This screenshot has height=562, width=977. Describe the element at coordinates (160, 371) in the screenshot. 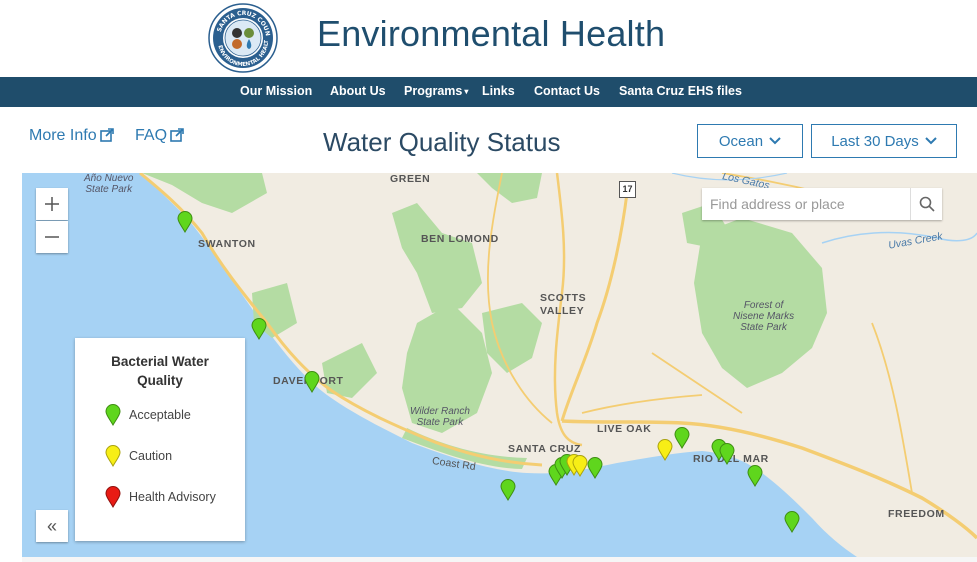

I see `legend-title: Bacterial Water Quality` at that location.